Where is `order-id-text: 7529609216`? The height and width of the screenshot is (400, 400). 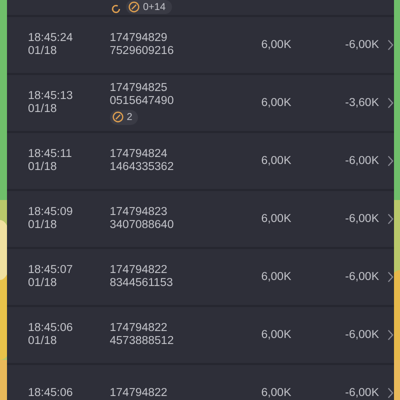 order-id-text: 7529609216 is located at coordinates (142, 51).